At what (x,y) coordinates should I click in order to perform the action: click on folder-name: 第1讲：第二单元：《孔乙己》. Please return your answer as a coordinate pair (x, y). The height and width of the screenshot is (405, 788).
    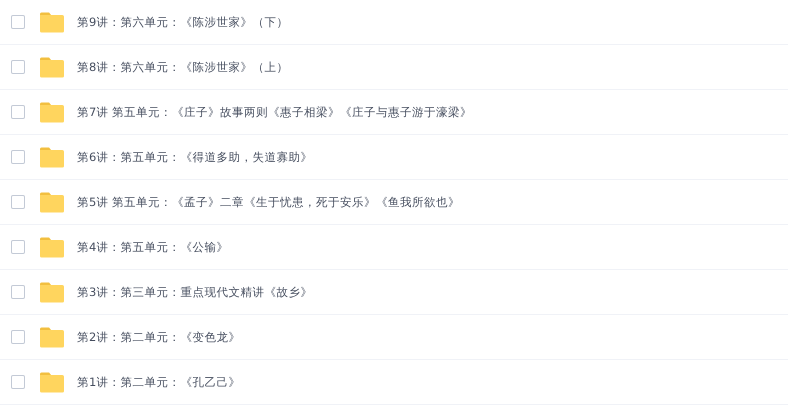
    Looking at the image, I should click on (158, 382).